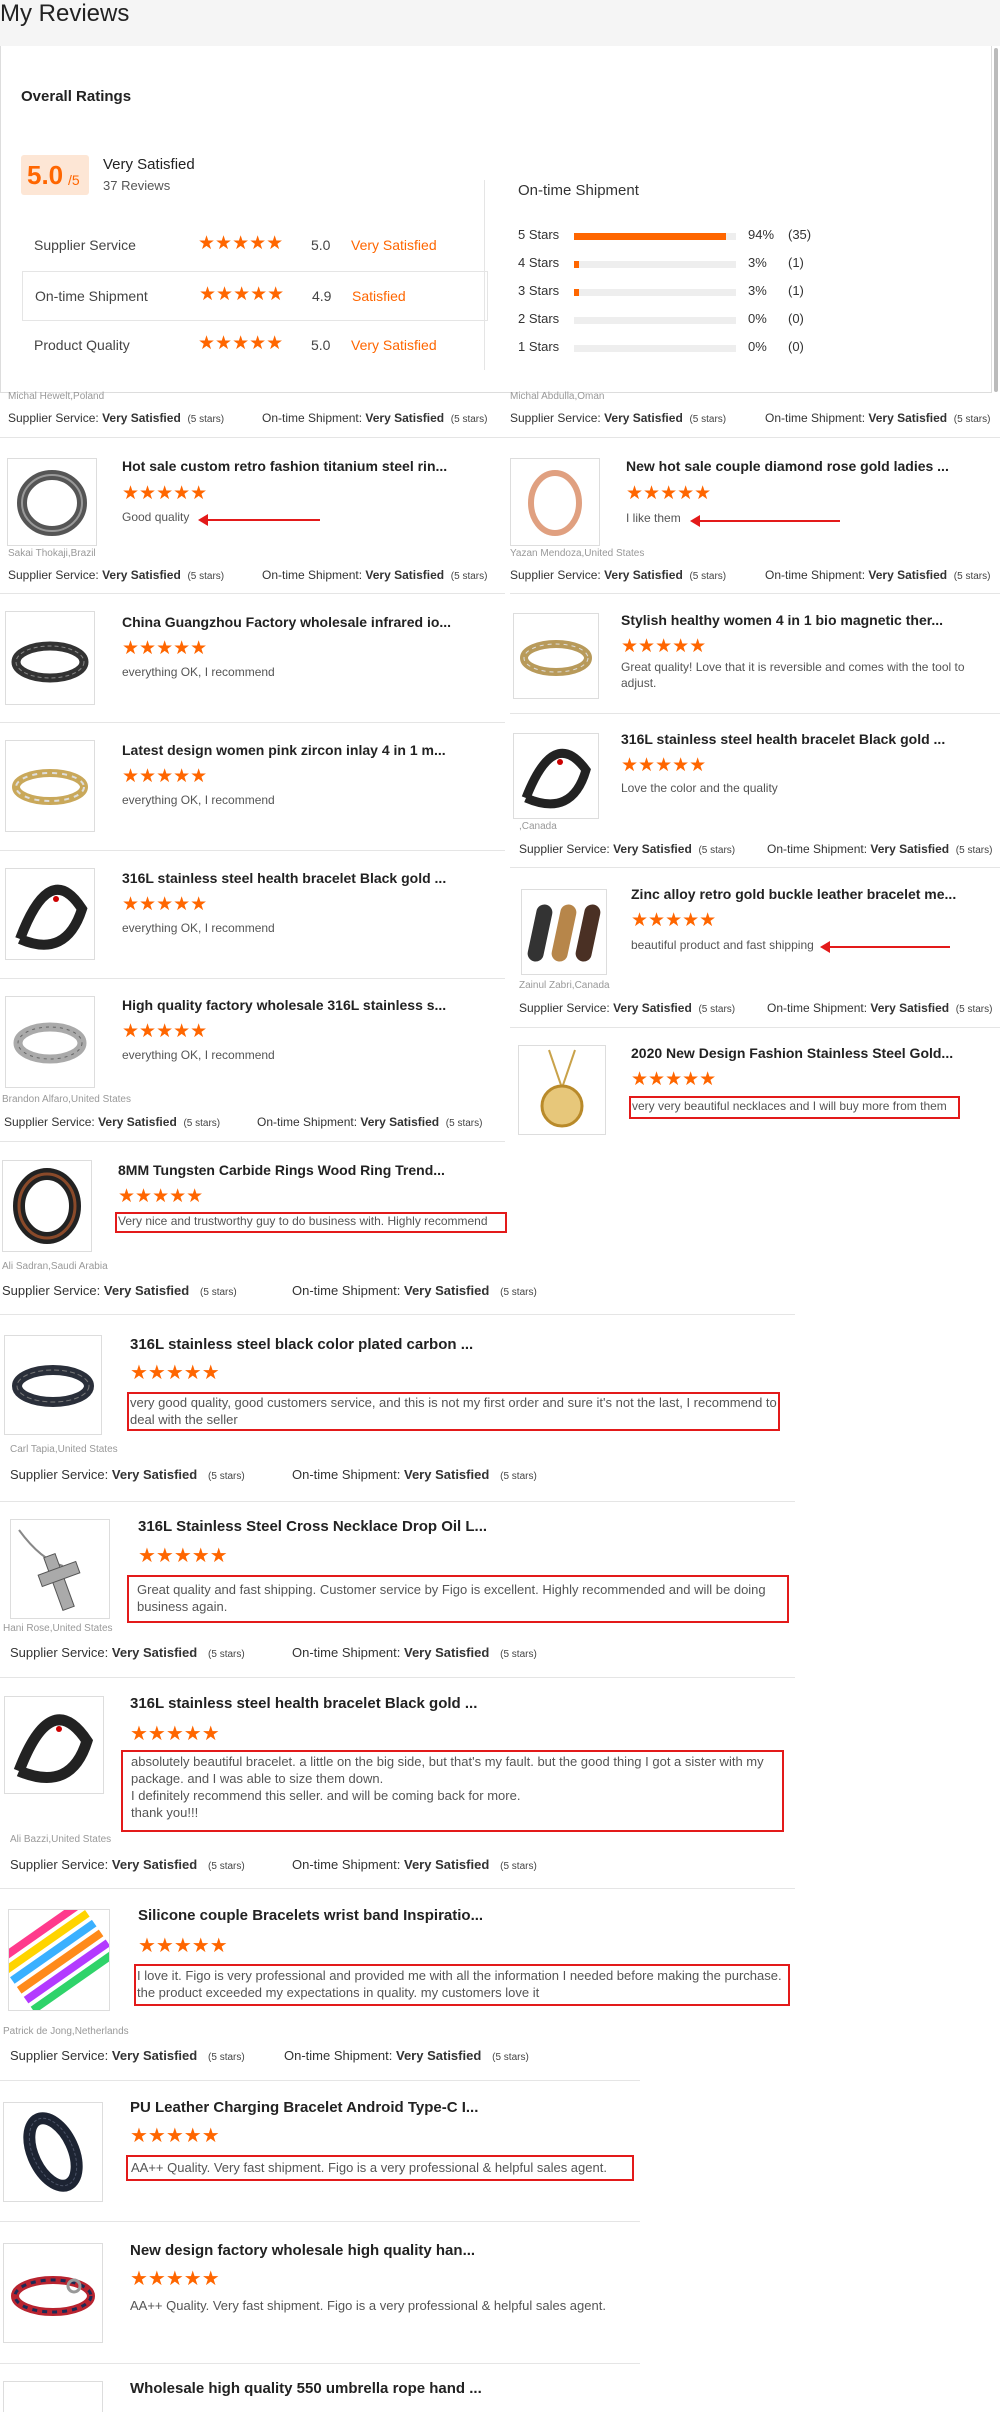 This screenshot has width=1000, height=2412. Describe the element at coordinates (500, 23) in the screenshot. I see `page-header: My Reviews` at that location.